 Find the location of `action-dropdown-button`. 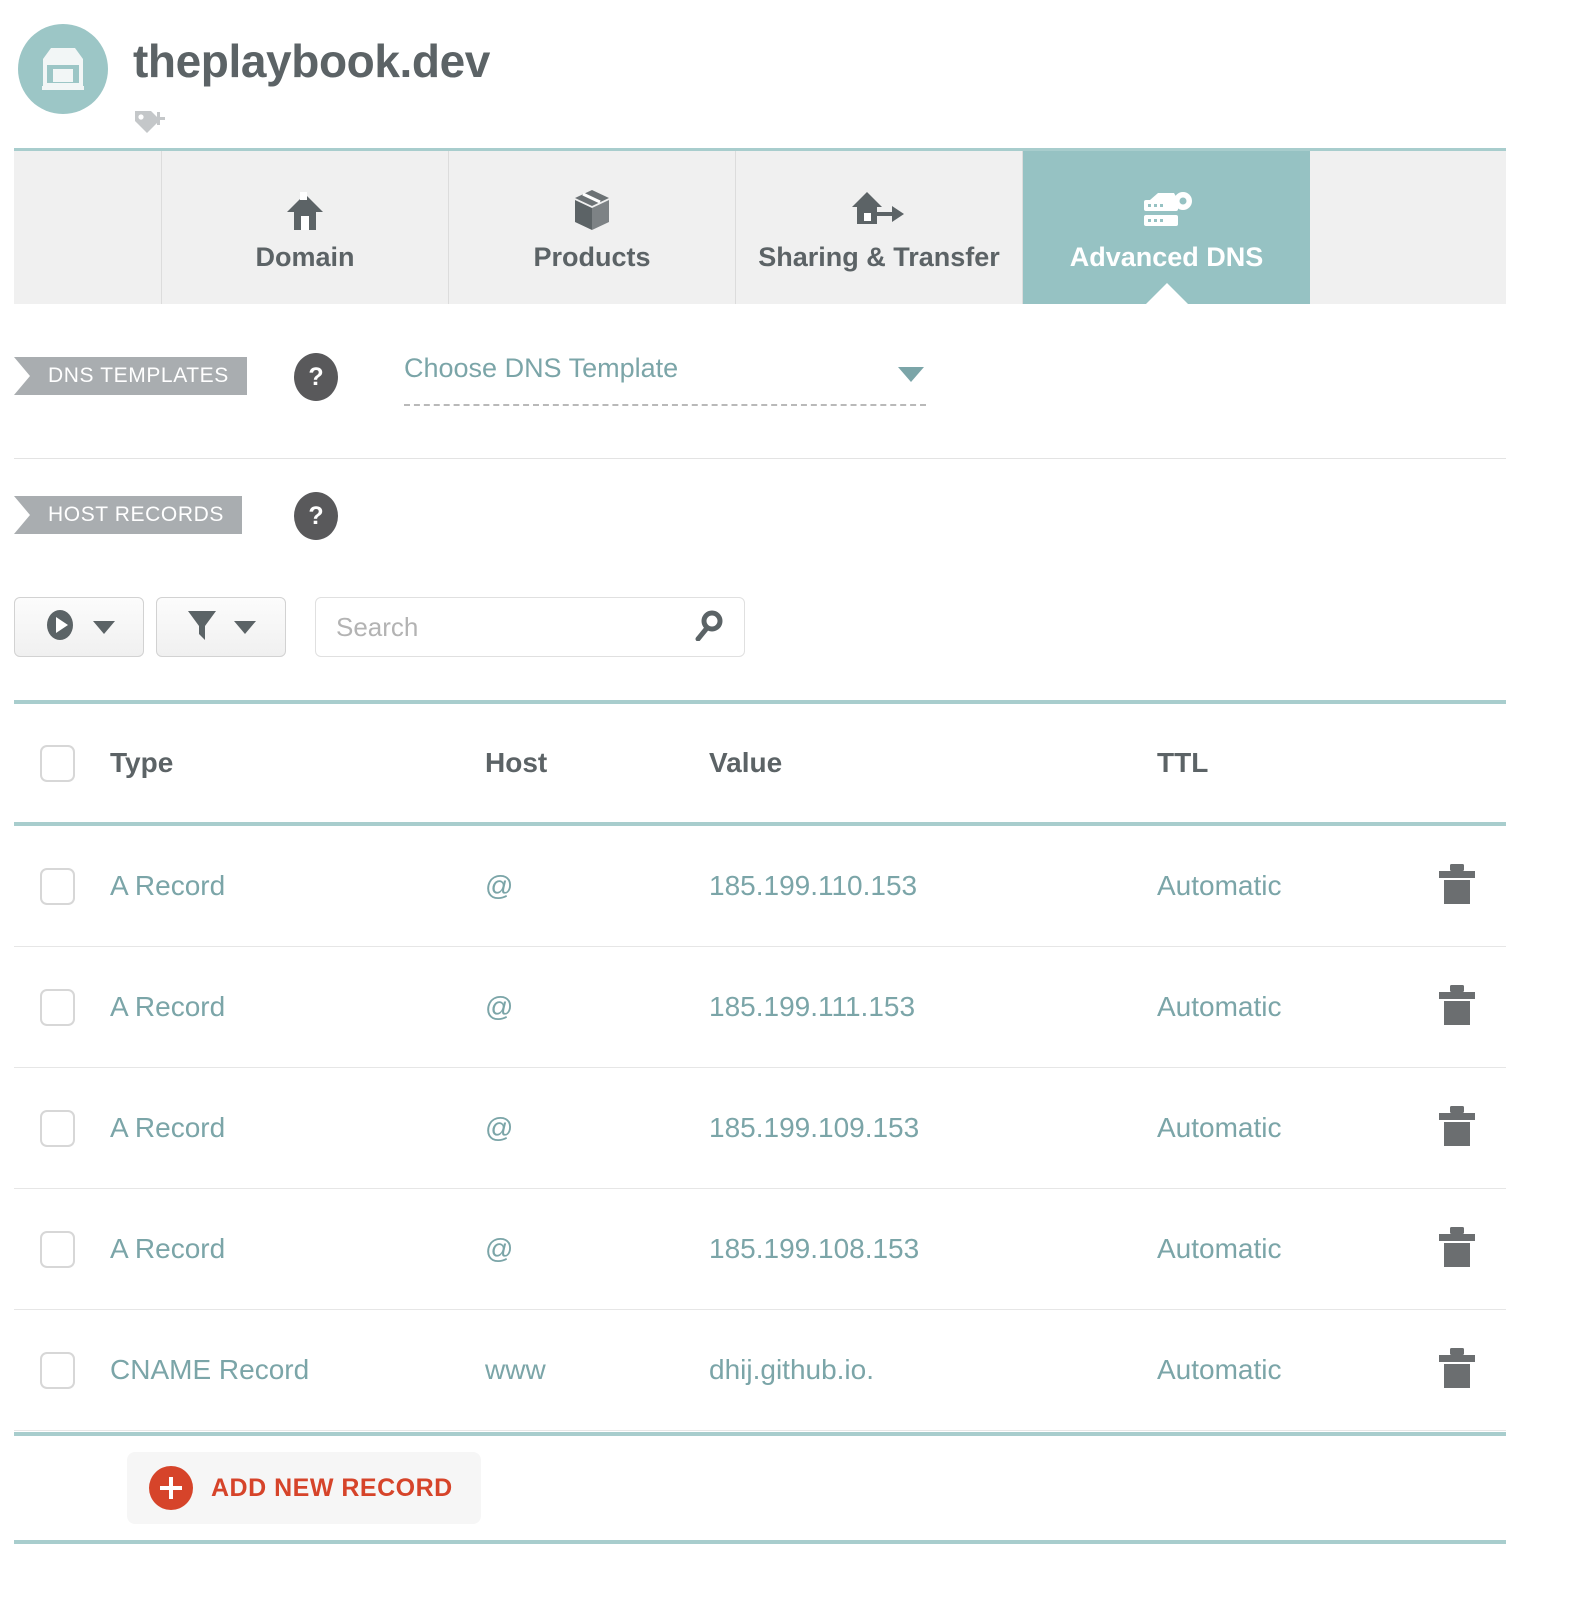

action-dropdown-button is located at coordinates (79, 627).